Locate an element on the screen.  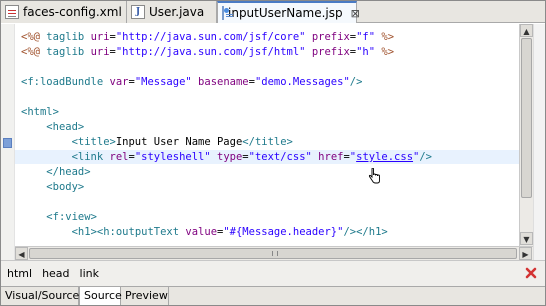
code-token: "Message" is located at coordinates (163, 82).